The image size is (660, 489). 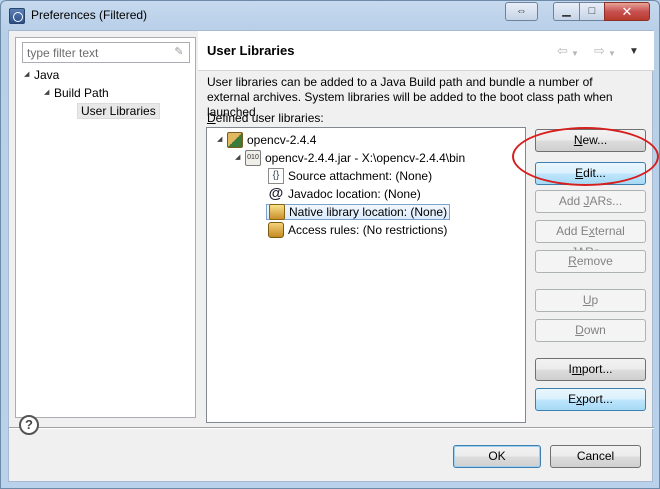 What do you see at coordinates (572, 261) in the screenshot?
I see `mnemonic: R` at bounding box center [572, 261].